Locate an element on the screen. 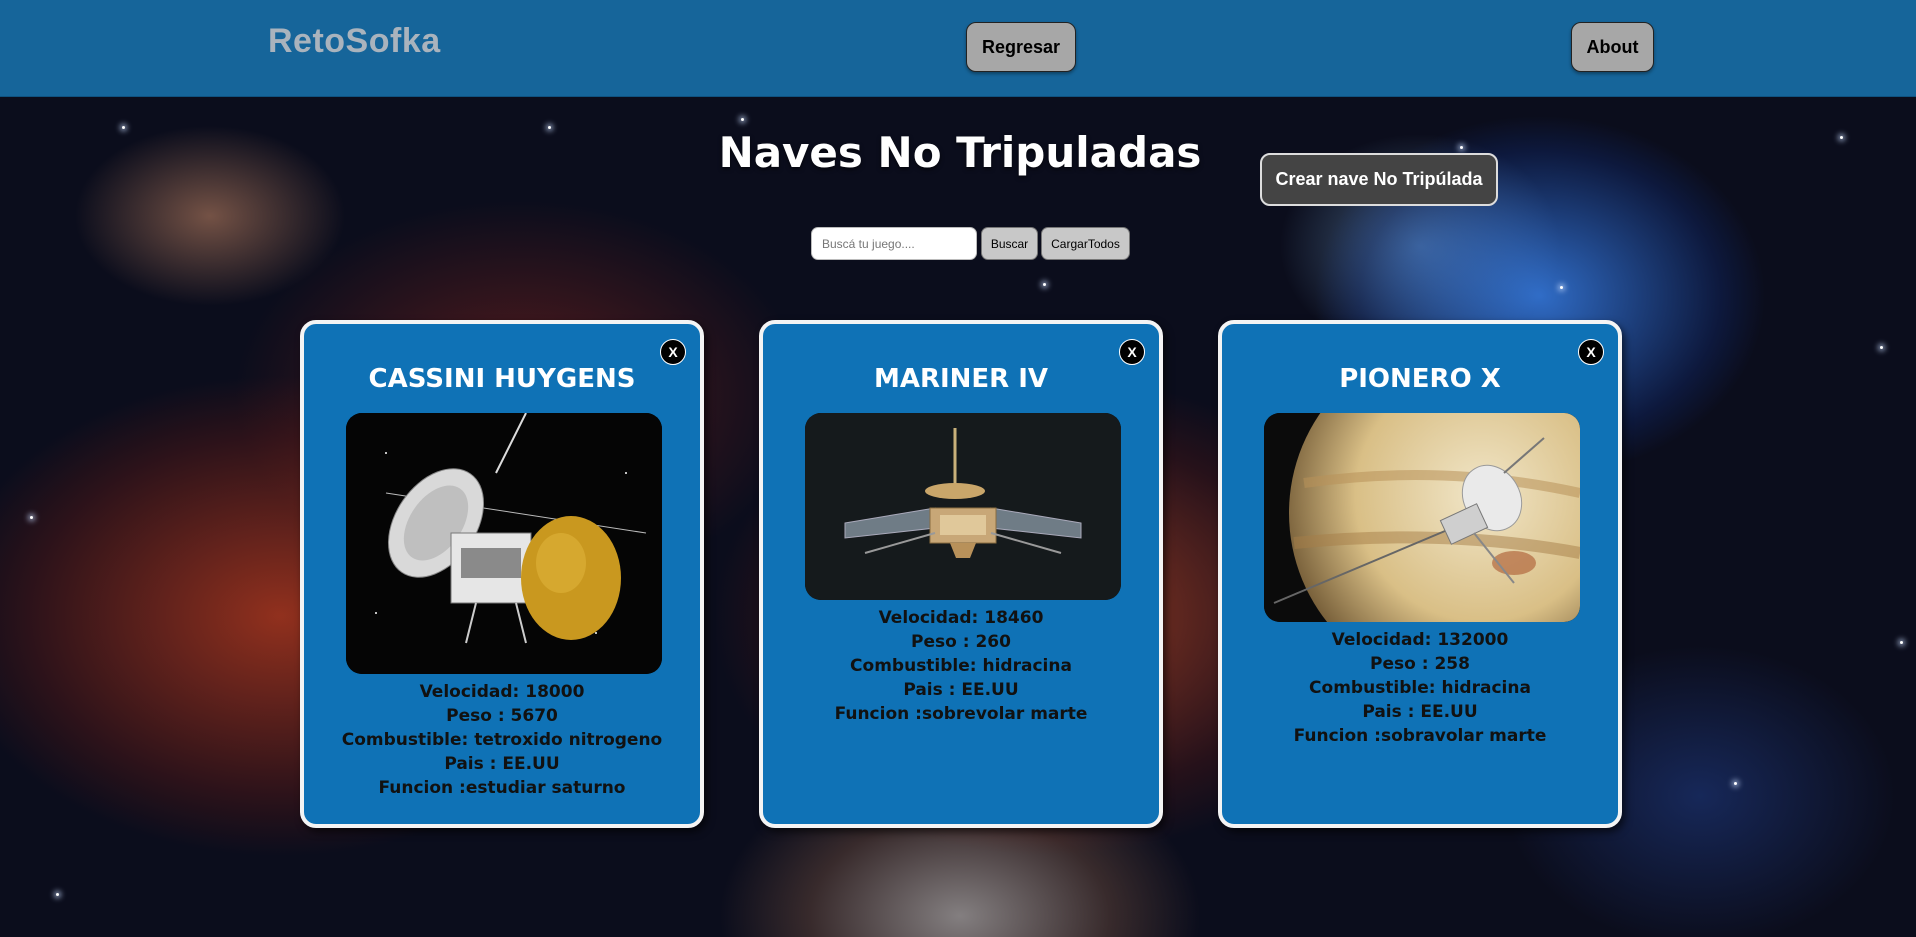  ship-name: PIONERO X is located at coordinates (1420, 379).